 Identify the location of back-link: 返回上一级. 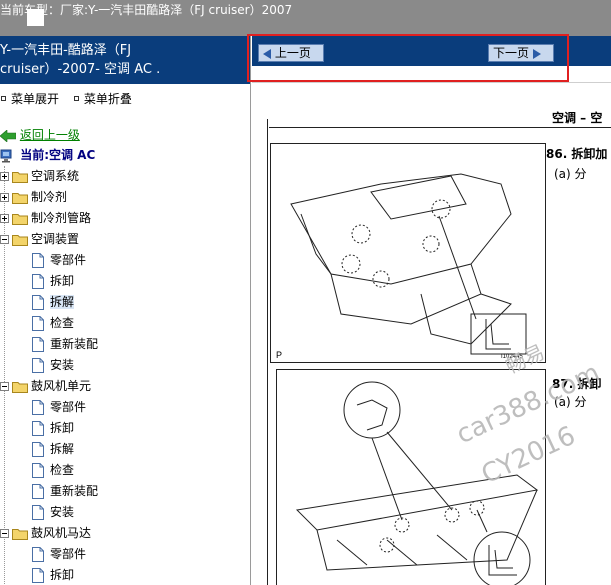
(50, 135).